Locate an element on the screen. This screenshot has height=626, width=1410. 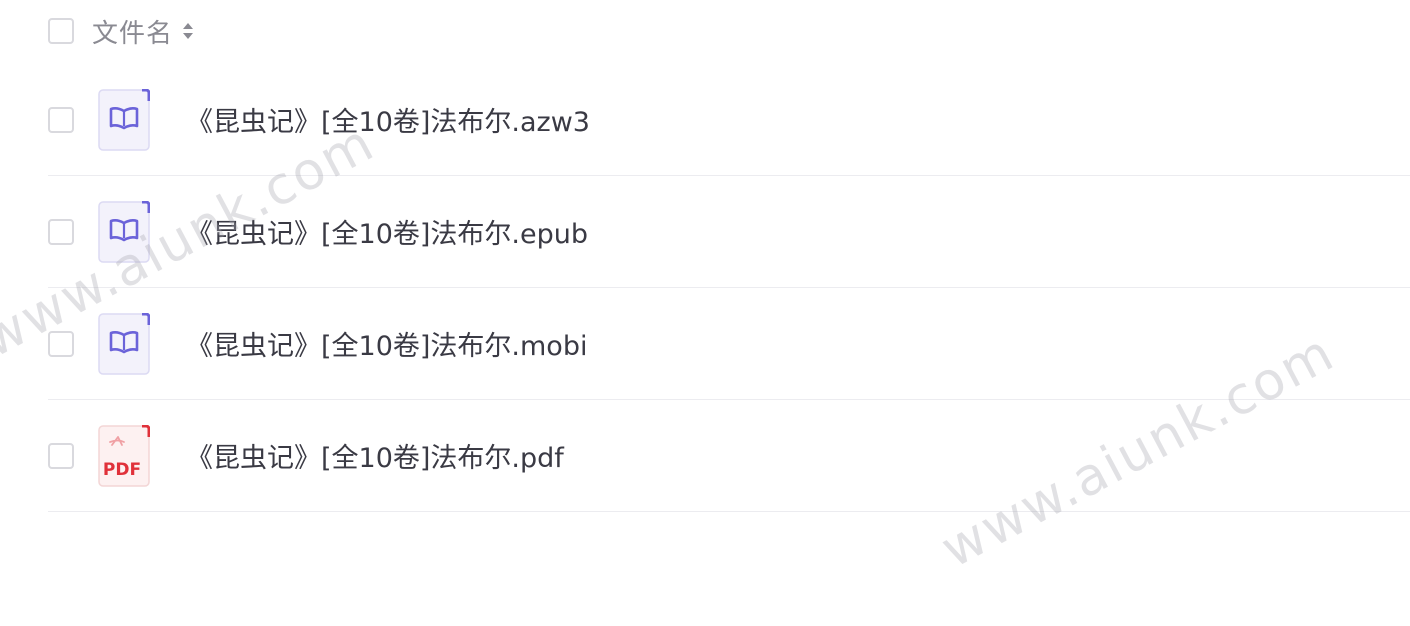
pdf-icon-label: PDF is located at coordinates (122, 470).